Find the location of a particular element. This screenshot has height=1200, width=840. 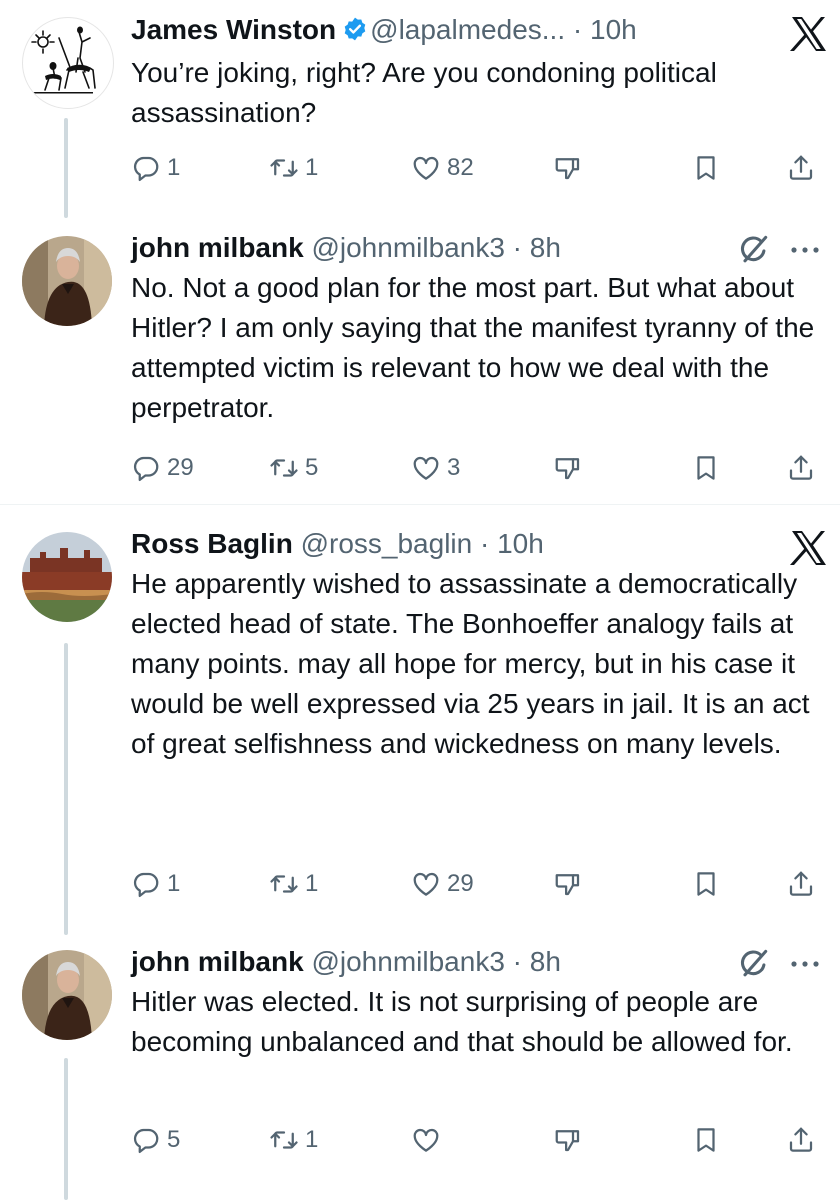

like-button: 3 is located at coordinates (435, 468).